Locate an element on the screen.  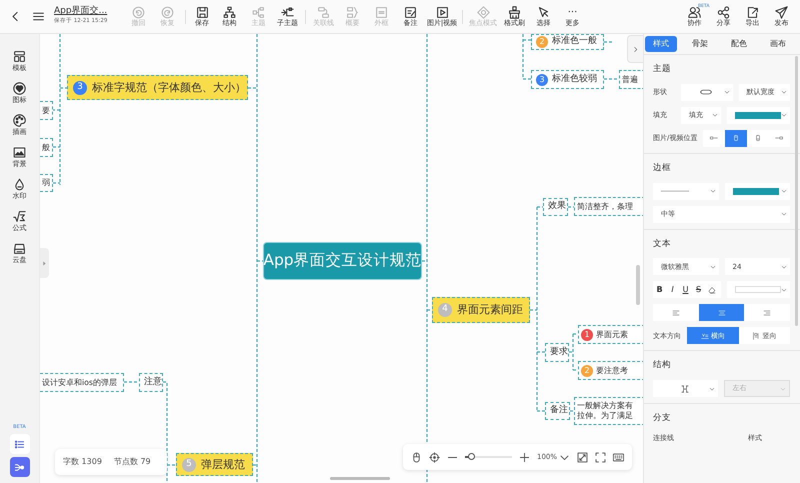
panel-tab: 样式 is located at coordinates (661, 44).